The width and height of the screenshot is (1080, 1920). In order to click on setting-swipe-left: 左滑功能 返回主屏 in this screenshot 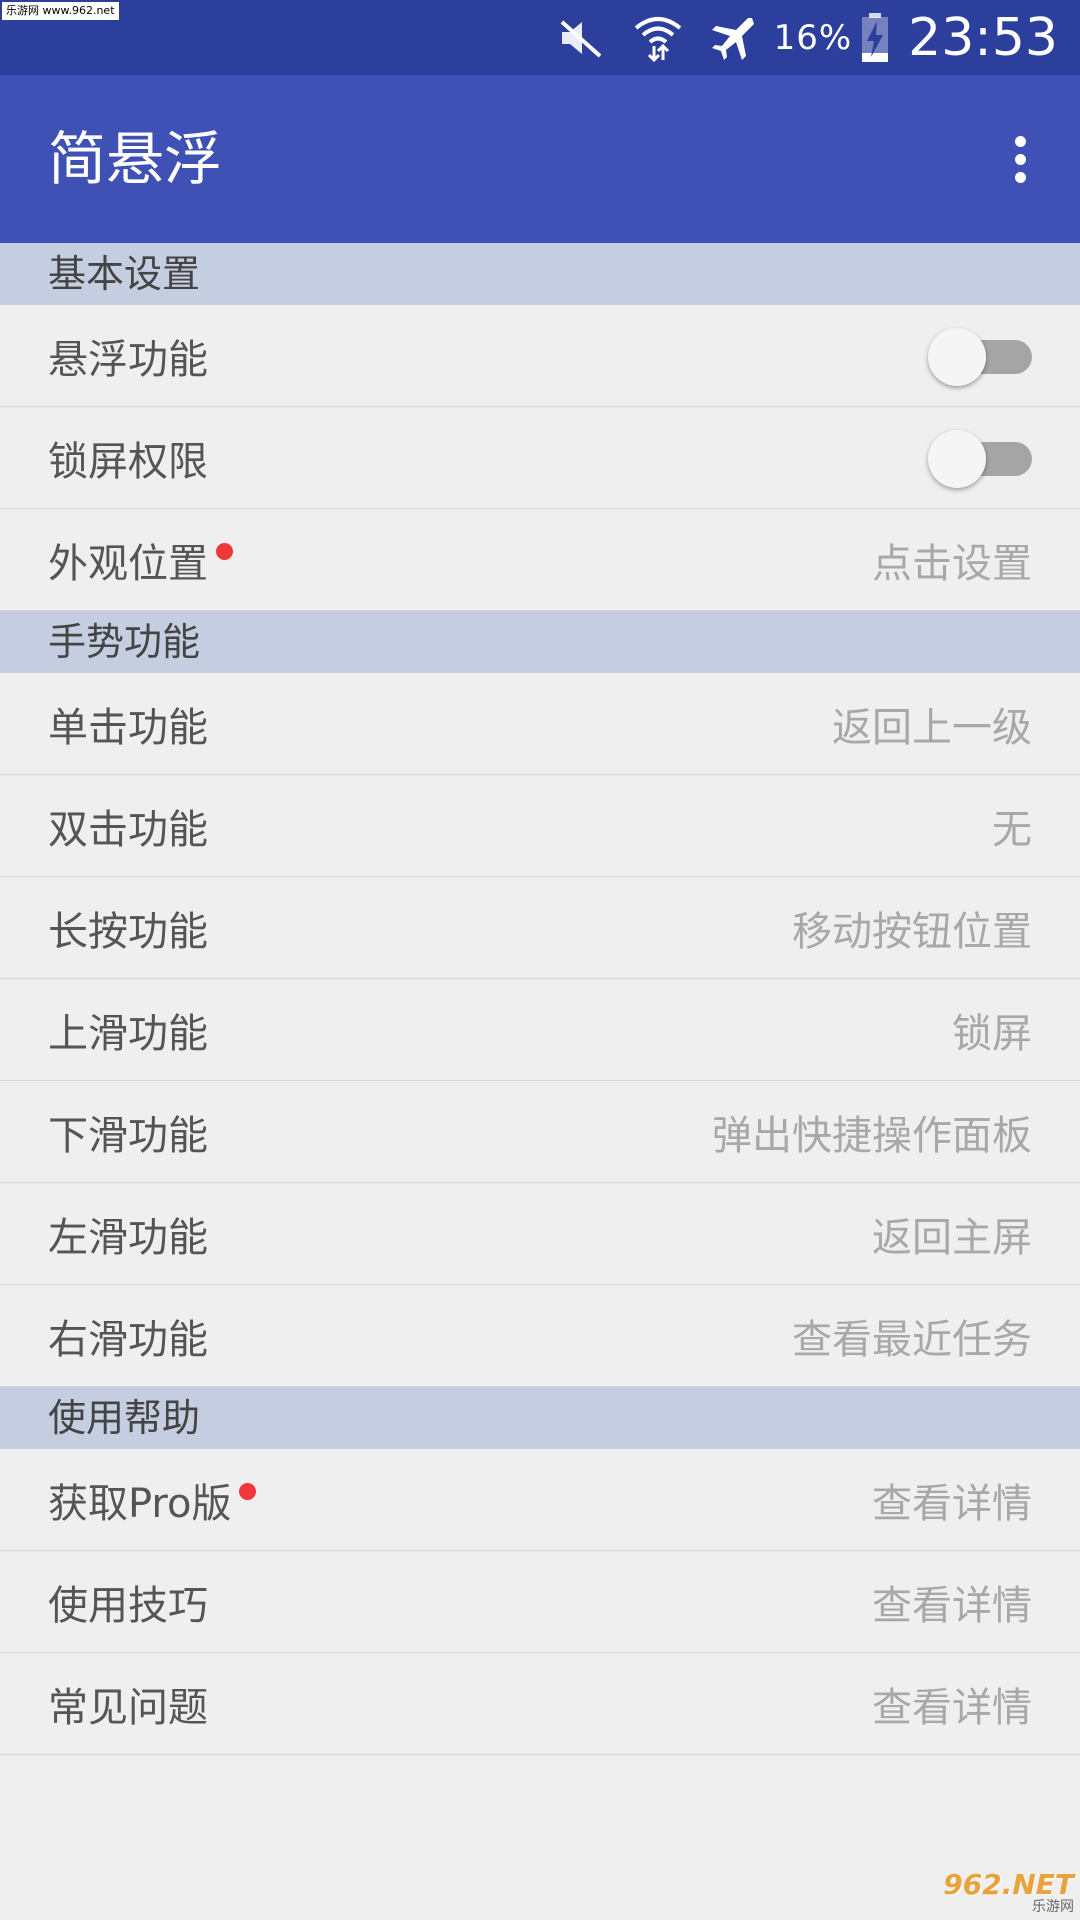, I will do `click(540, 1234)`.